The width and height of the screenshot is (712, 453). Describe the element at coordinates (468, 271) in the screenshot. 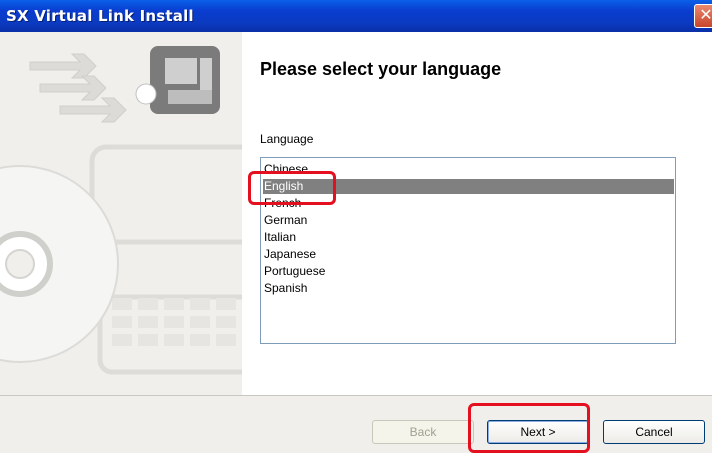

I see `language-option-portuguese: Portuguese` at that location.